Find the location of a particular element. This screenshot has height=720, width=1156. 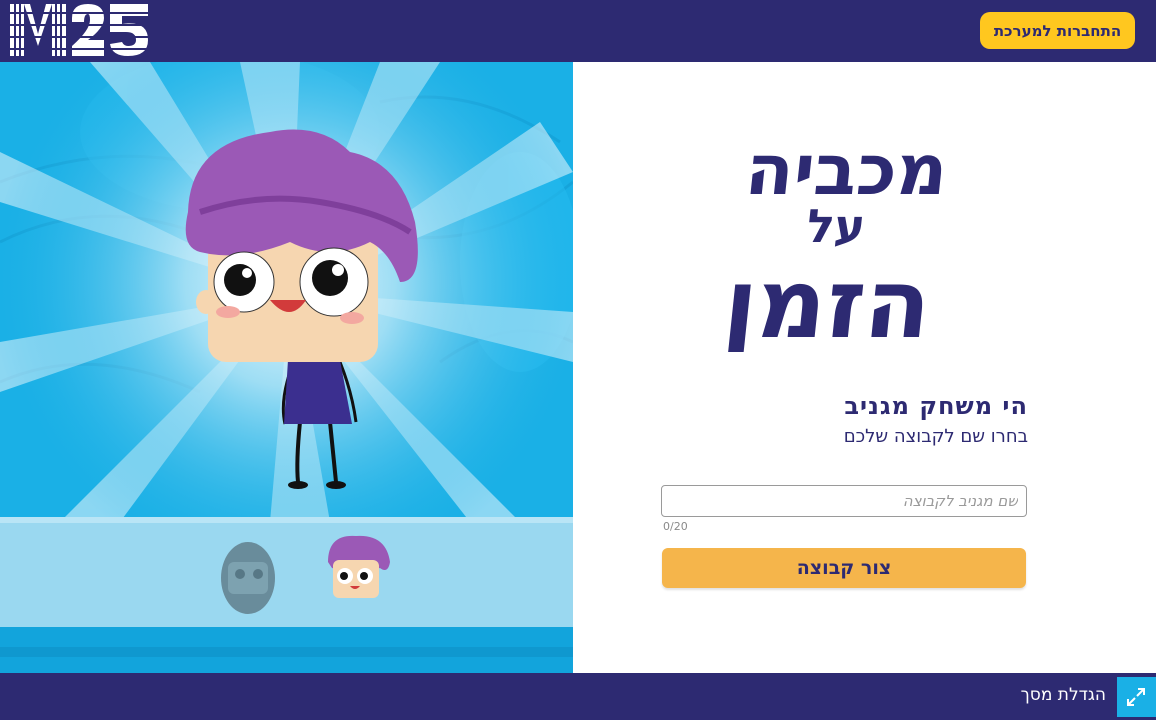

page-headline: הי משחק מגניב is located at coordinates (936, 406).